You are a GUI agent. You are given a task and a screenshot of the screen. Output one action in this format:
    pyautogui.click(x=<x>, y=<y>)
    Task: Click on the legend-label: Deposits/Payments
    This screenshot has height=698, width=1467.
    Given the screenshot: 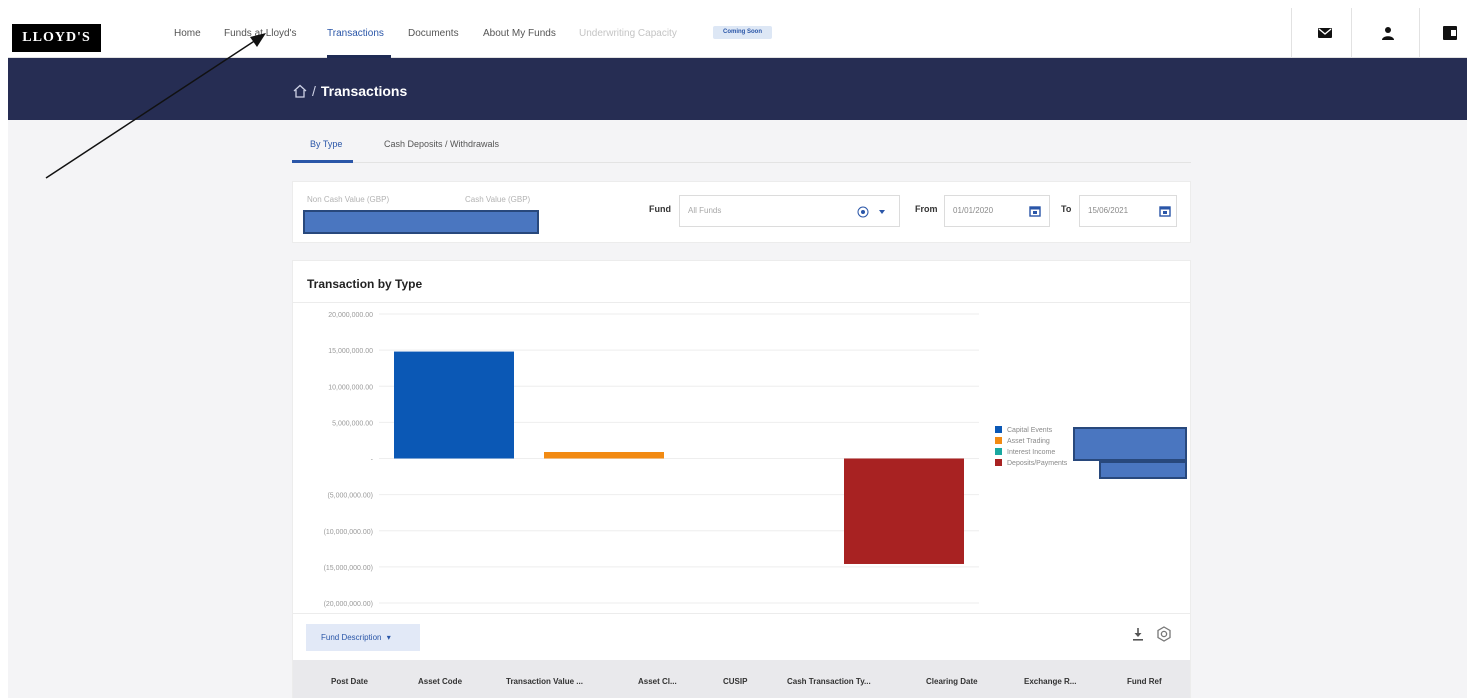 What is the action you would take?
    pyautogui.click(x=1037, y=463)
    